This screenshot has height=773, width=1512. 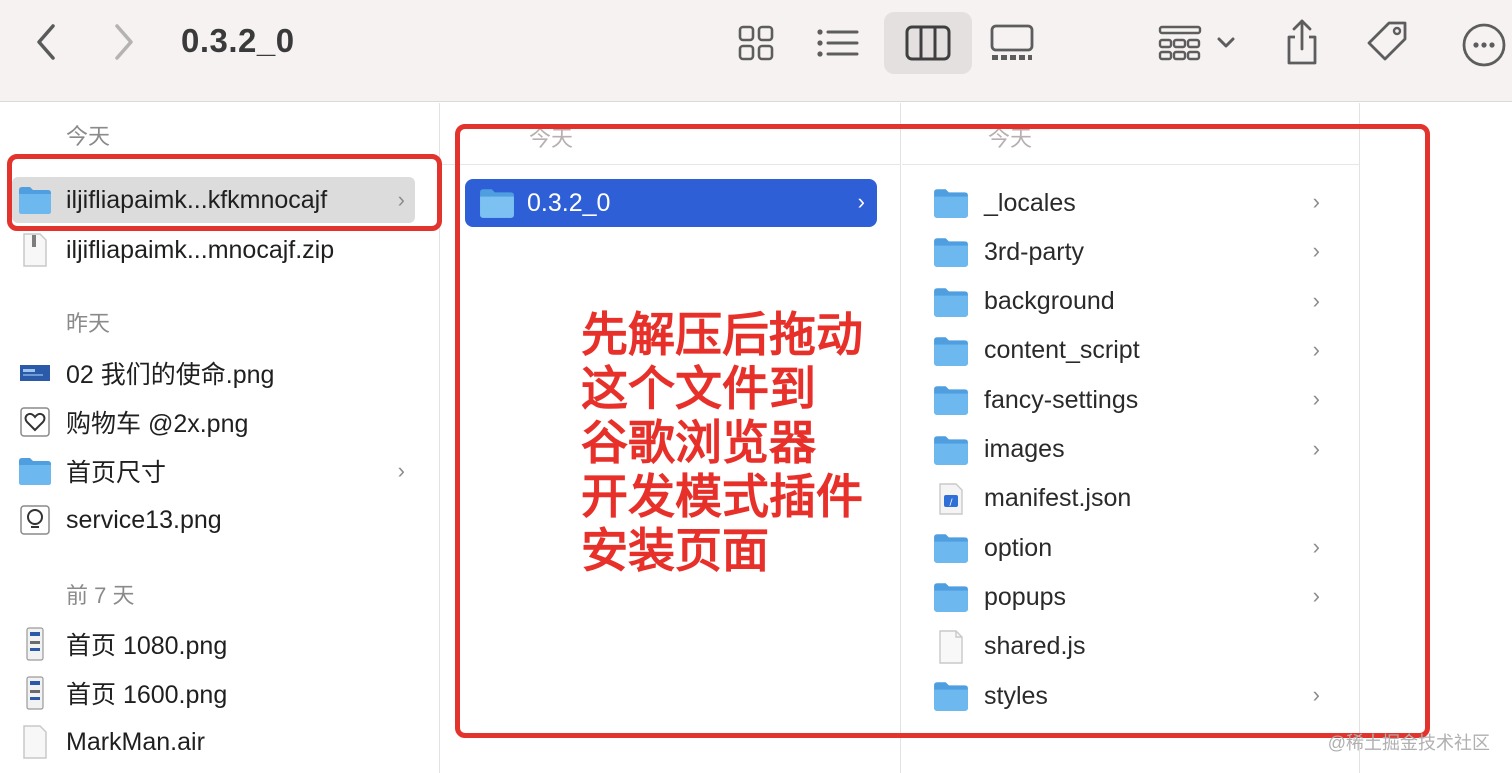 I want to click on list-item-label: 02 我们的使命.png, so click(x=170, y=375).